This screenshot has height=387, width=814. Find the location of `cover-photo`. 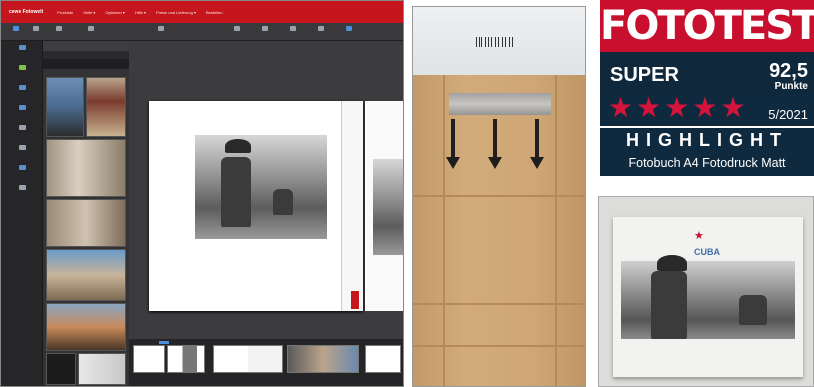

cover-photo is located at coordinates (708, 297).